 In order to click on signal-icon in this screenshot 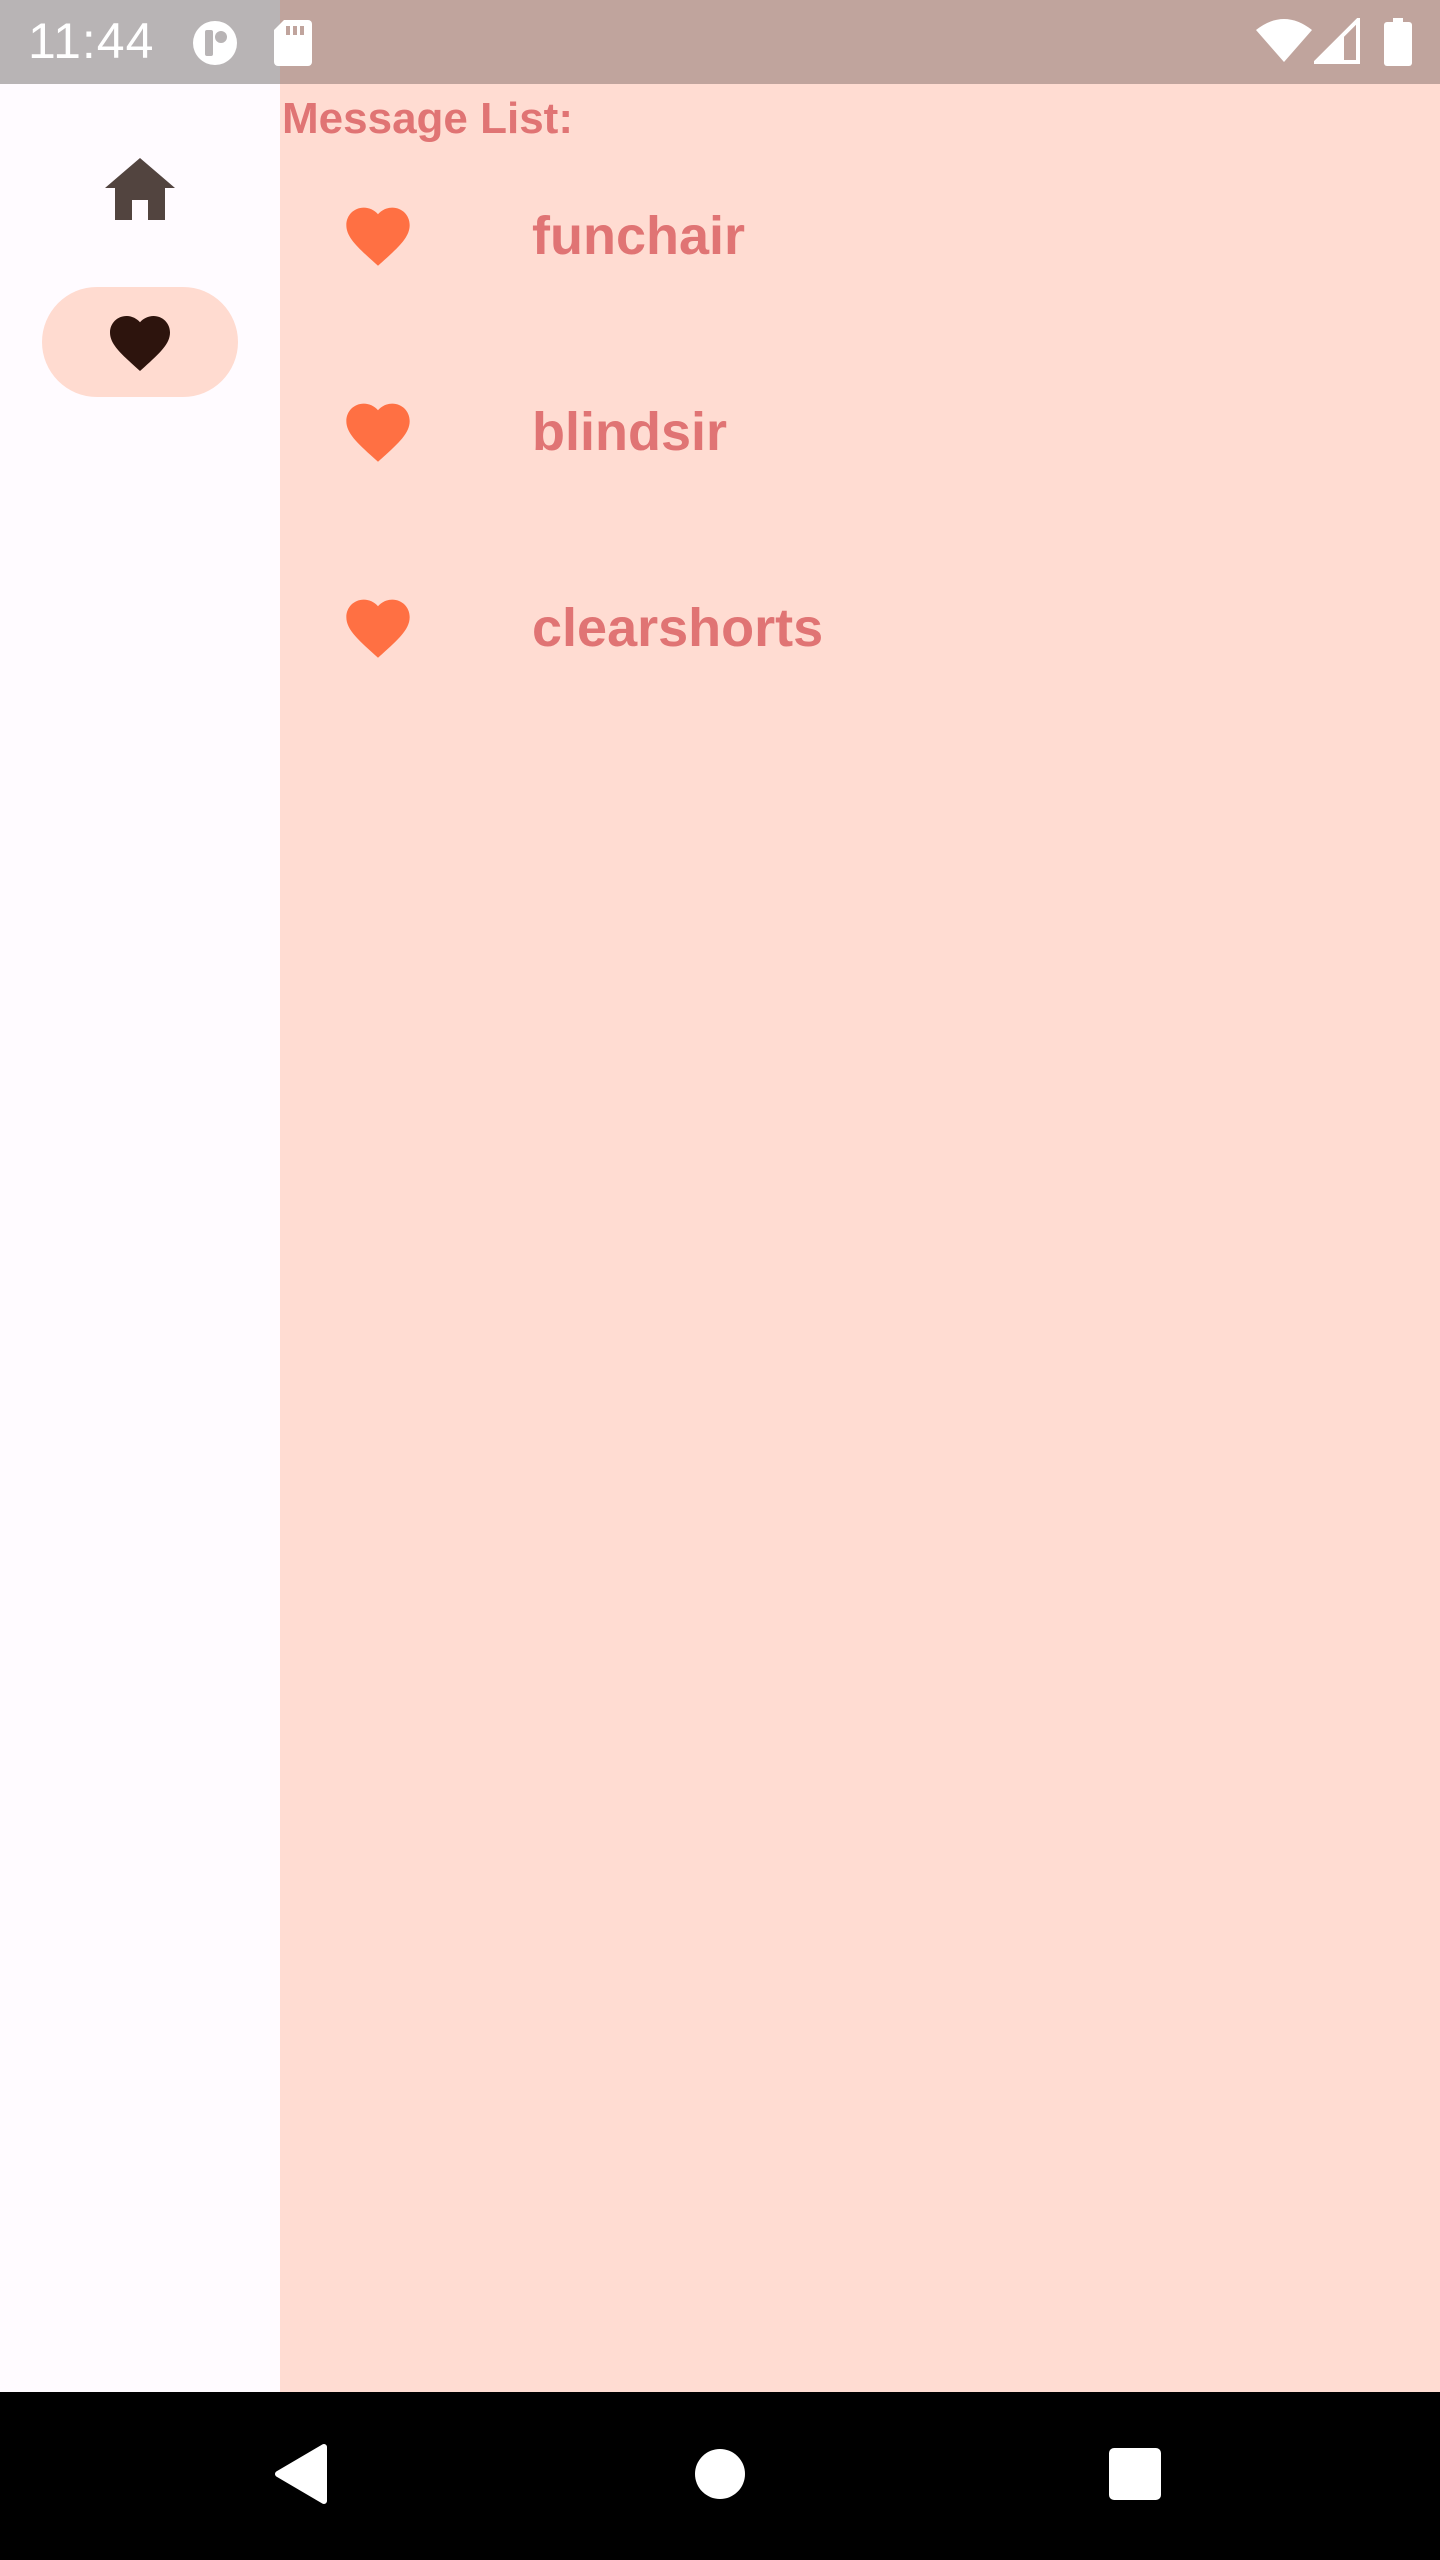, I will do `click(1335, 42)`.